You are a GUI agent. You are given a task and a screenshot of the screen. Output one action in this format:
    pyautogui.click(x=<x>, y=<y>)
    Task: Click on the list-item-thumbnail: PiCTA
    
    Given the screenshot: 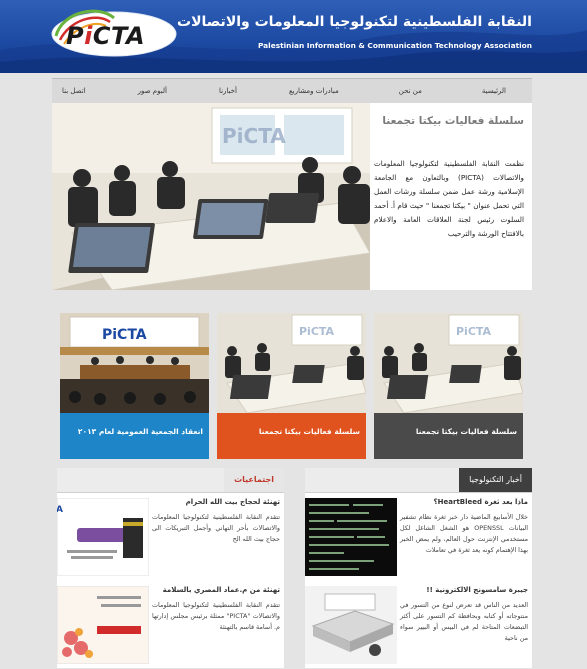 What is the action you would take?
    pyautogui.click(x=103, y=537)
    